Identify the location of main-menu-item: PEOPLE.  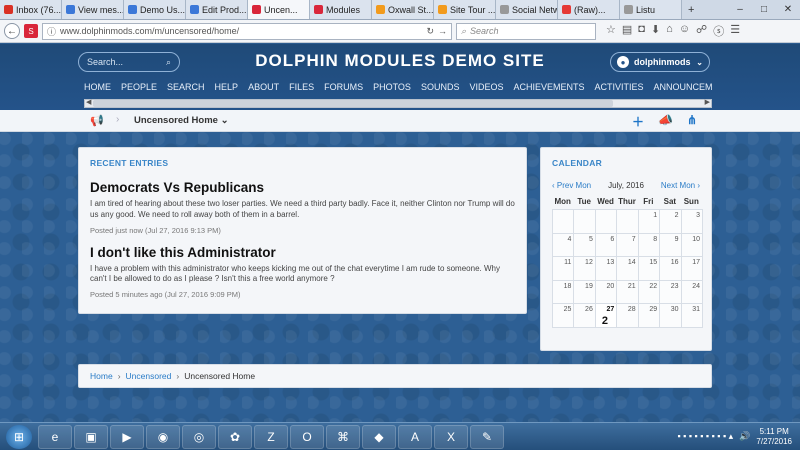
(139, 89).